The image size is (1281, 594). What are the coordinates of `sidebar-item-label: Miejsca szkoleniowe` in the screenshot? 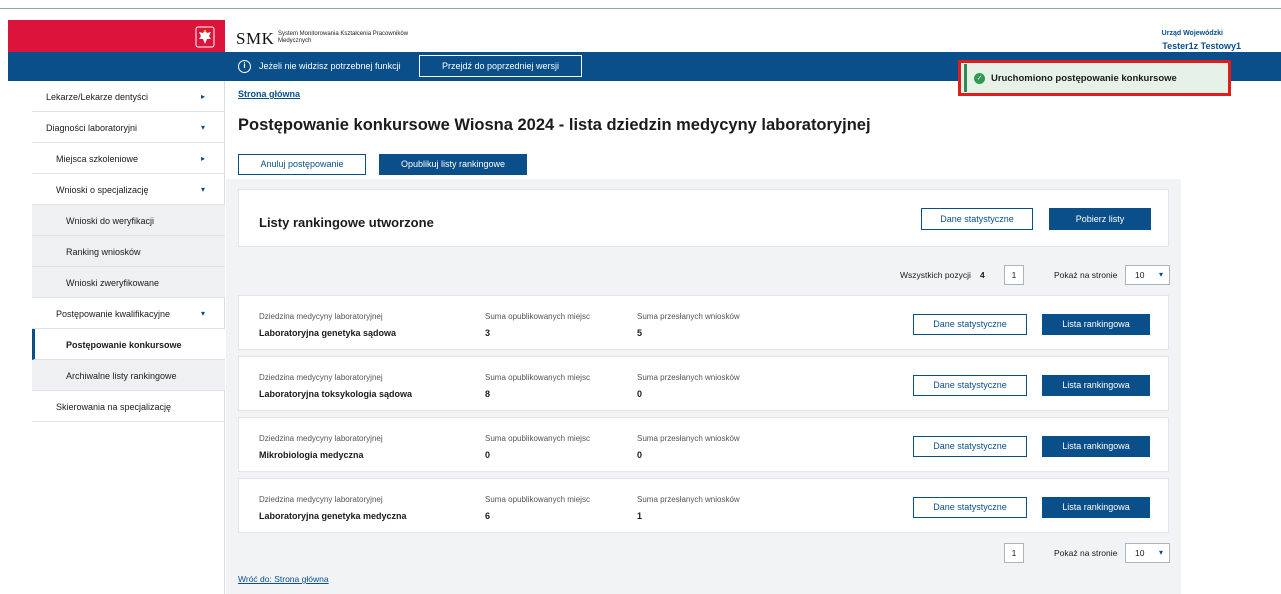 It's located at (97, 159).